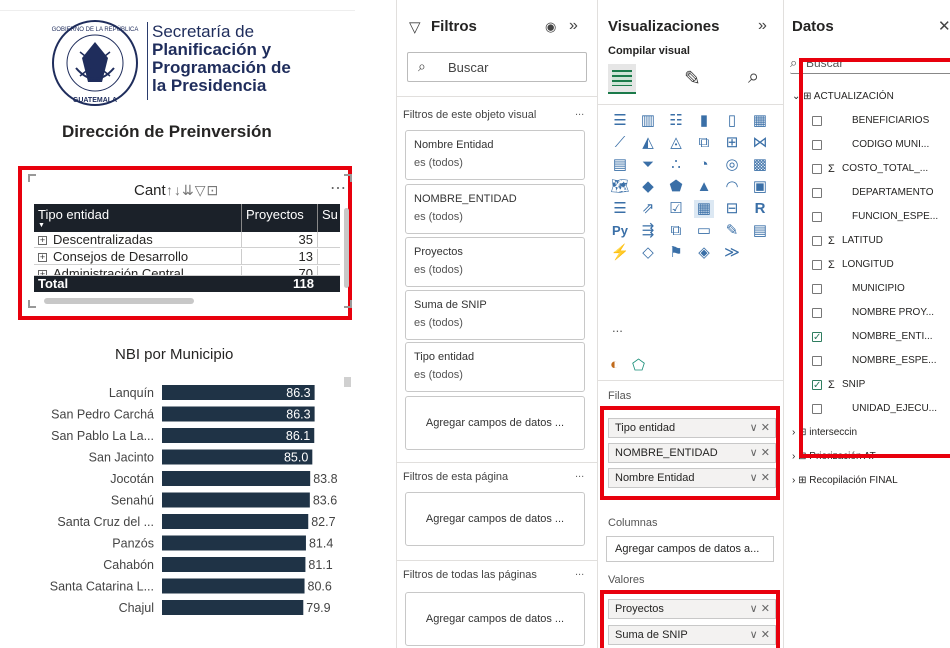  Describe the element at coordinates (280, 218) in the screenshot. I see `column-header: Proyectos` at that location.